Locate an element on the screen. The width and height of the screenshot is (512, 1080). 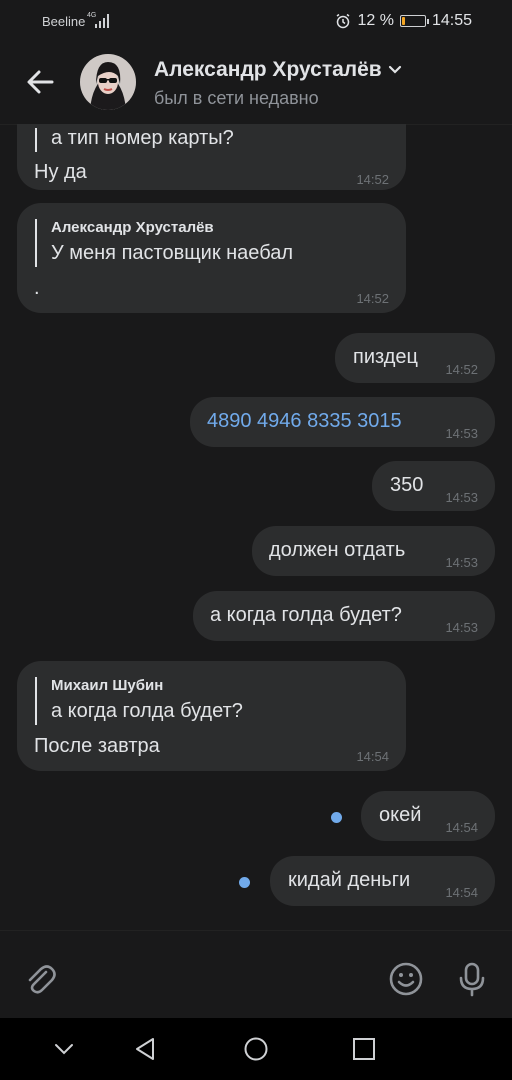
message-text: должен отдать is located at coordinates (337, 550).